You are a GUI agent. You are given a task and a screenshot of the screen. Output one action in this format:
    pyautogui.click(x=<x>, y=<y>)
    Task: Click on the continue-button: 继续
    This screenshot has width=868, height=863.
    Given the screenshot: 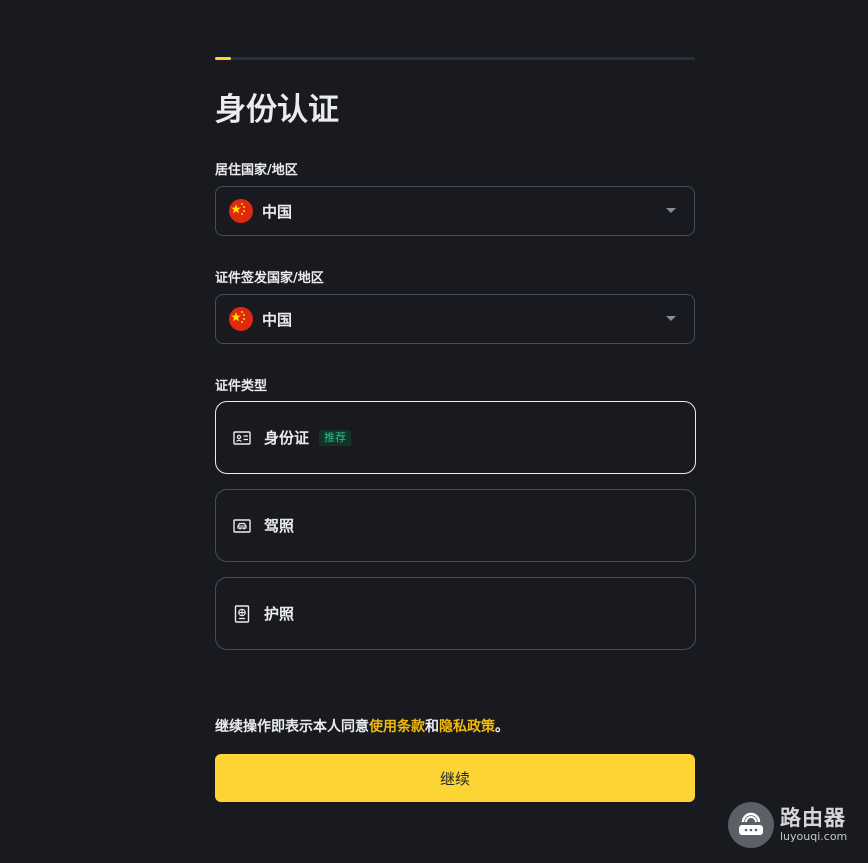 What is the action you would take?
    pyautogui.click(x=455, y=778)
    